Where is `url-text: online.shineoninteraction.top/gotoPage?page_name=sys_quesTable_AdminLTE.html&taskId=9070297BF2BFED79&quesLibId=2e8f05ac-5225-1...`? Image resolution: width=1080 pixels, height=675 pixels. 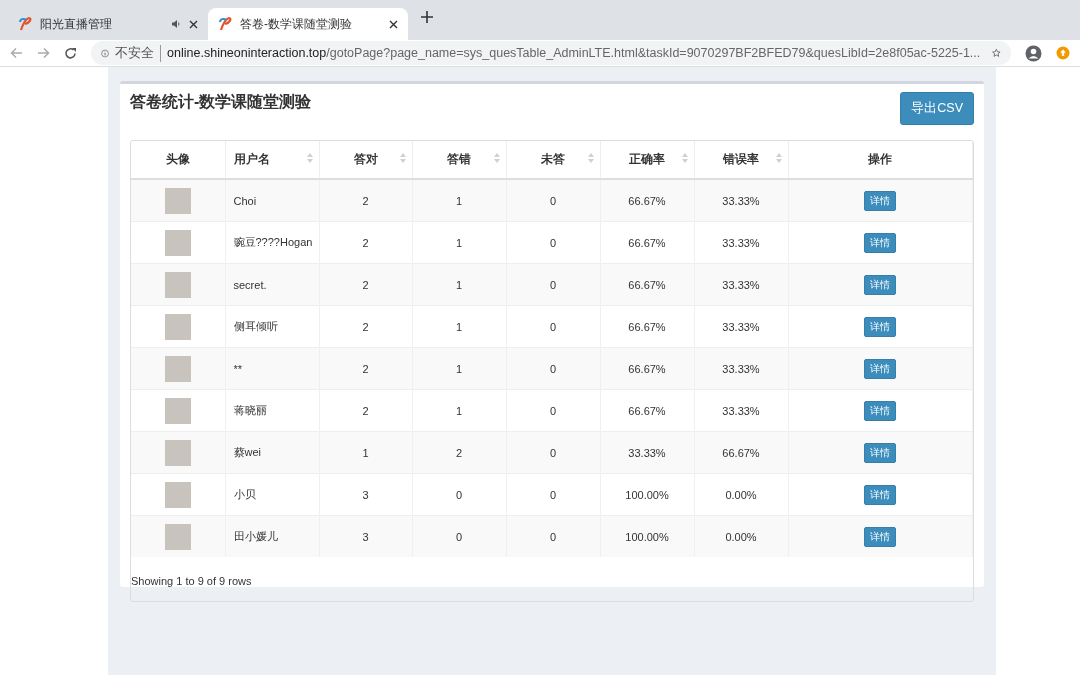 url-text: online.shineoninteraction.top/gotoPage?page_name=sys_quesTable_AdminLTE.html&taskId=9070297BF2BFED79&quesLibId=2e8f05ac-5225-1... is located at coordinates (574, 53).